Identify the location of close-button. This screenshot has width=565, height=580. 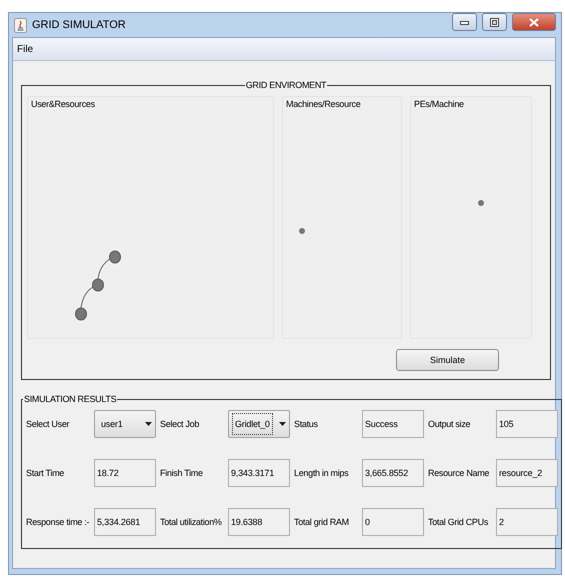
(534, 22).